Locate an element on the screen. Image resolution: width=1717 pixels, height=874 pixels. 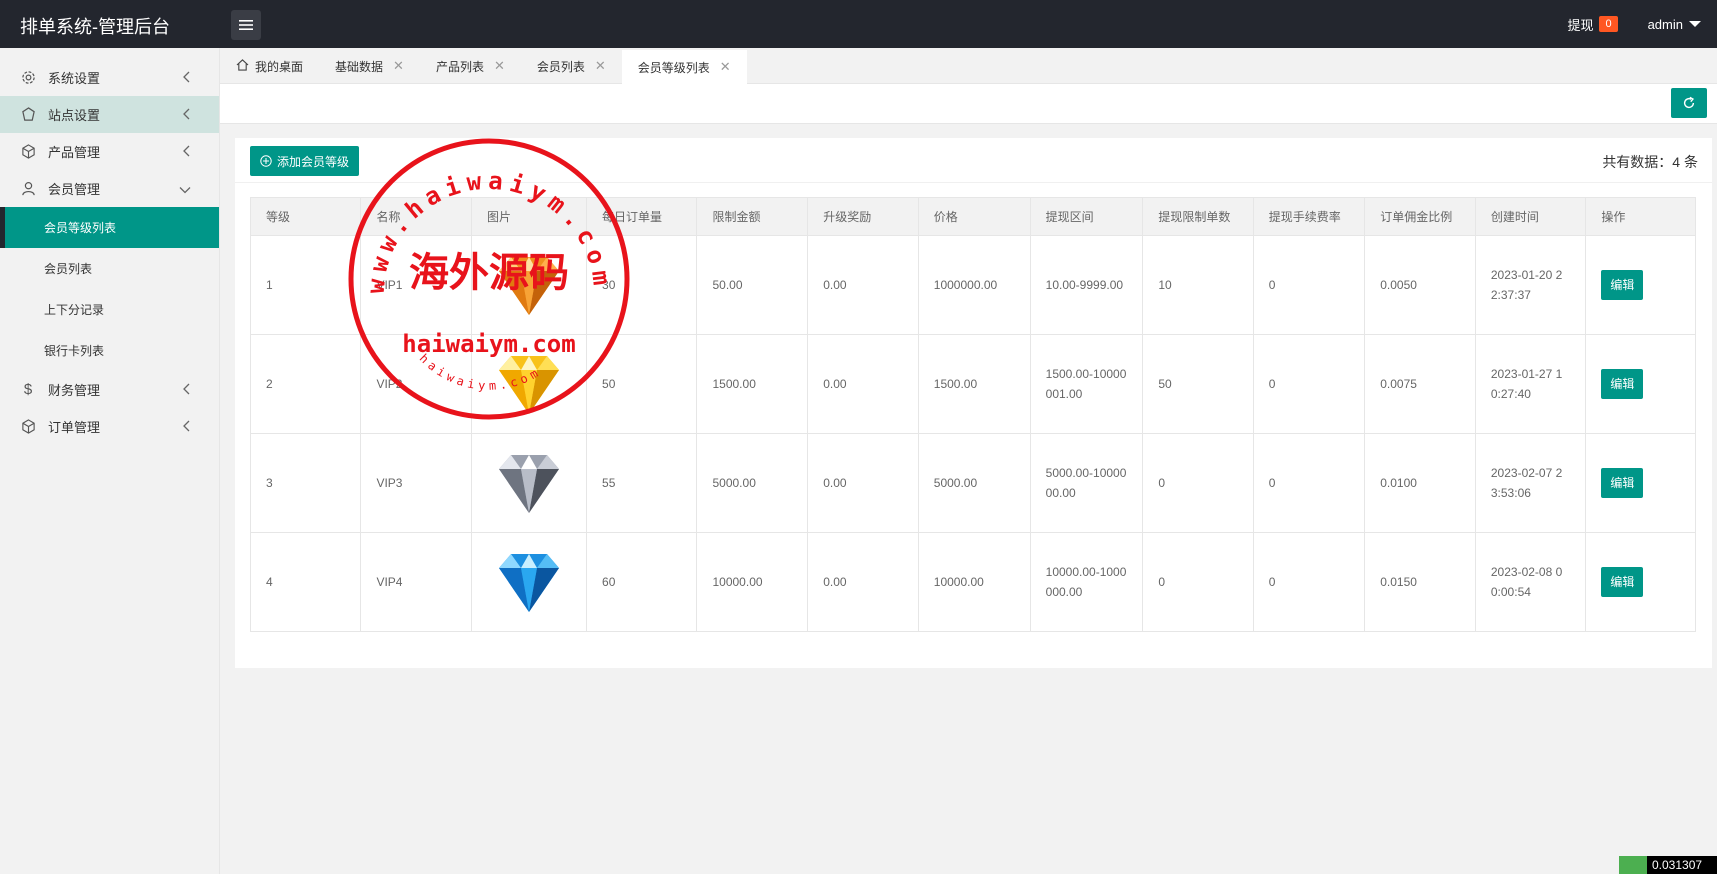
tab-label: 会员等级列表 is located at coordinates (673, 67).